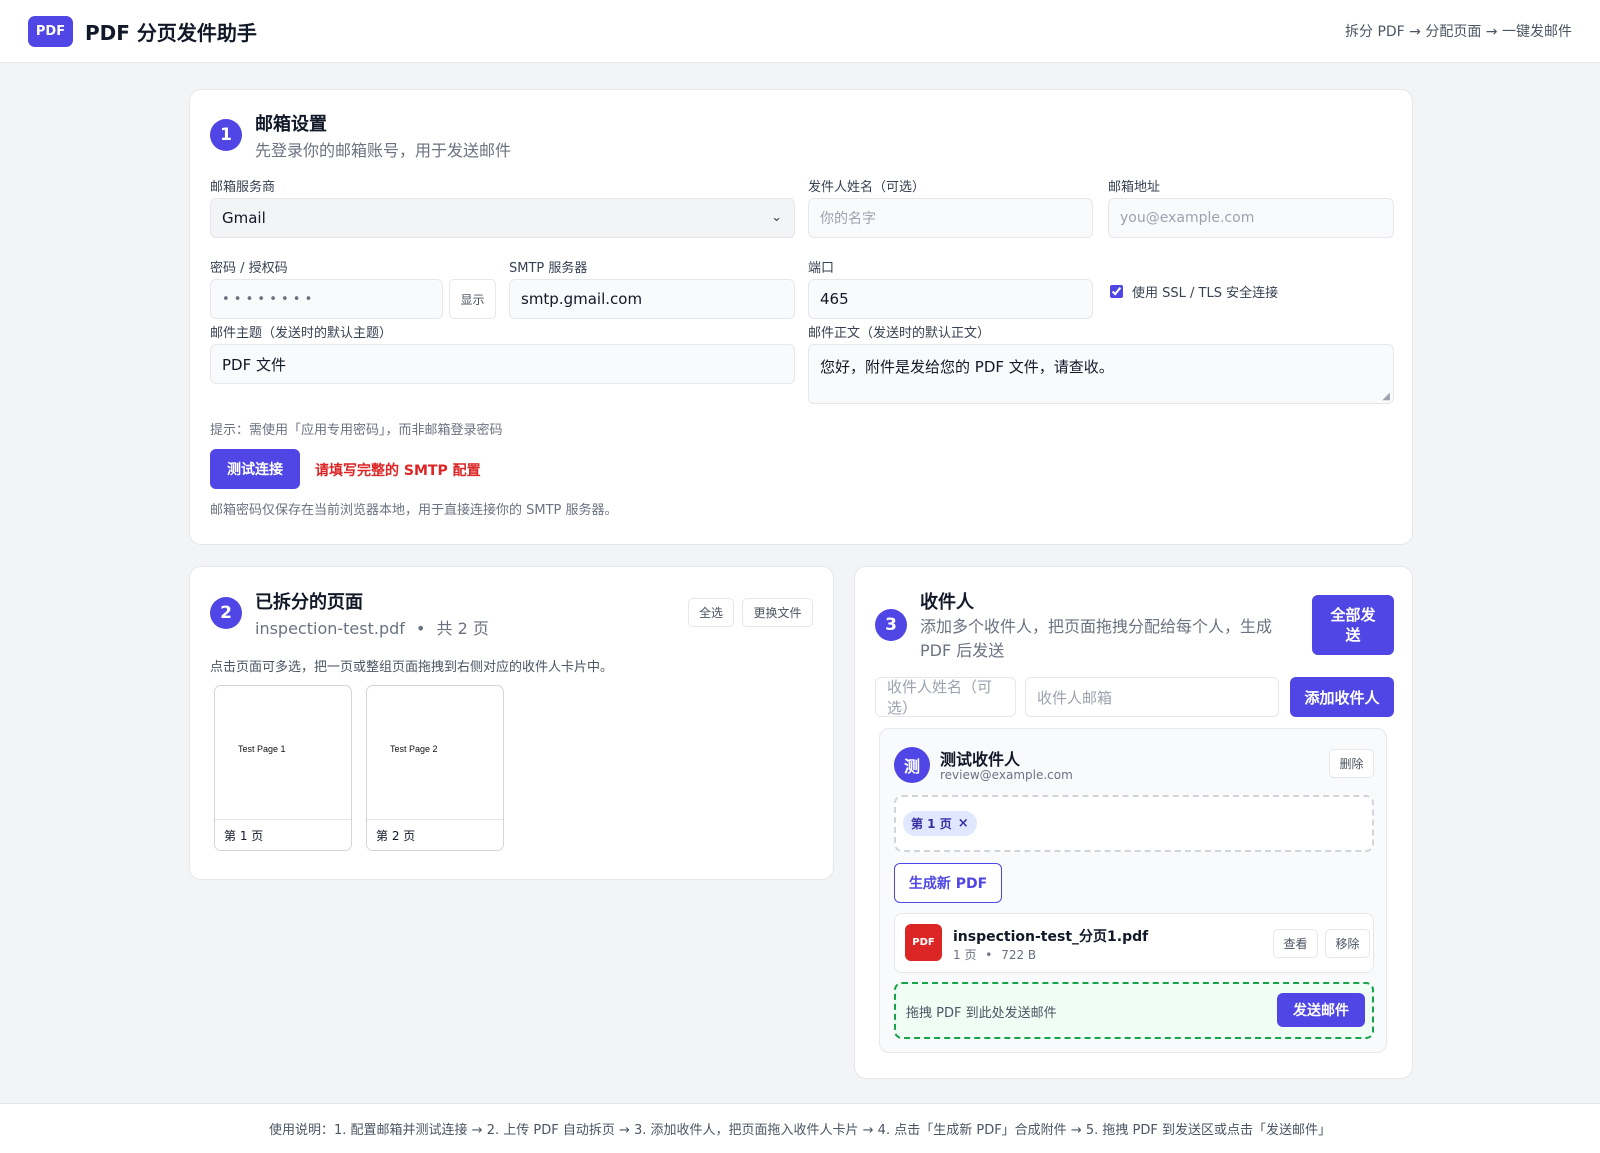 The width and height of the screenshot is (1600, 1153). What do you see at coordinates (472, 299) in the screenshot?
I see `show-password-button: 显示` at bounding box center [472, 299].